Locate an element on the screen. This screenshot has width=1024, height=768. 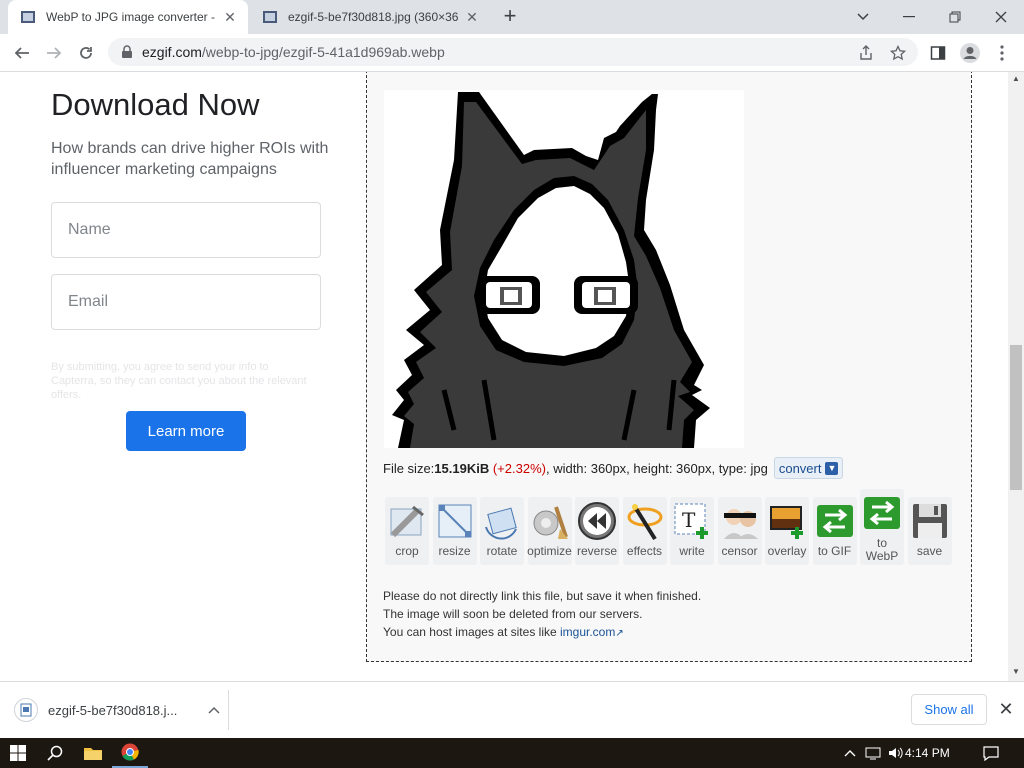
to-webp-icon is located at coordinates (882, 513).